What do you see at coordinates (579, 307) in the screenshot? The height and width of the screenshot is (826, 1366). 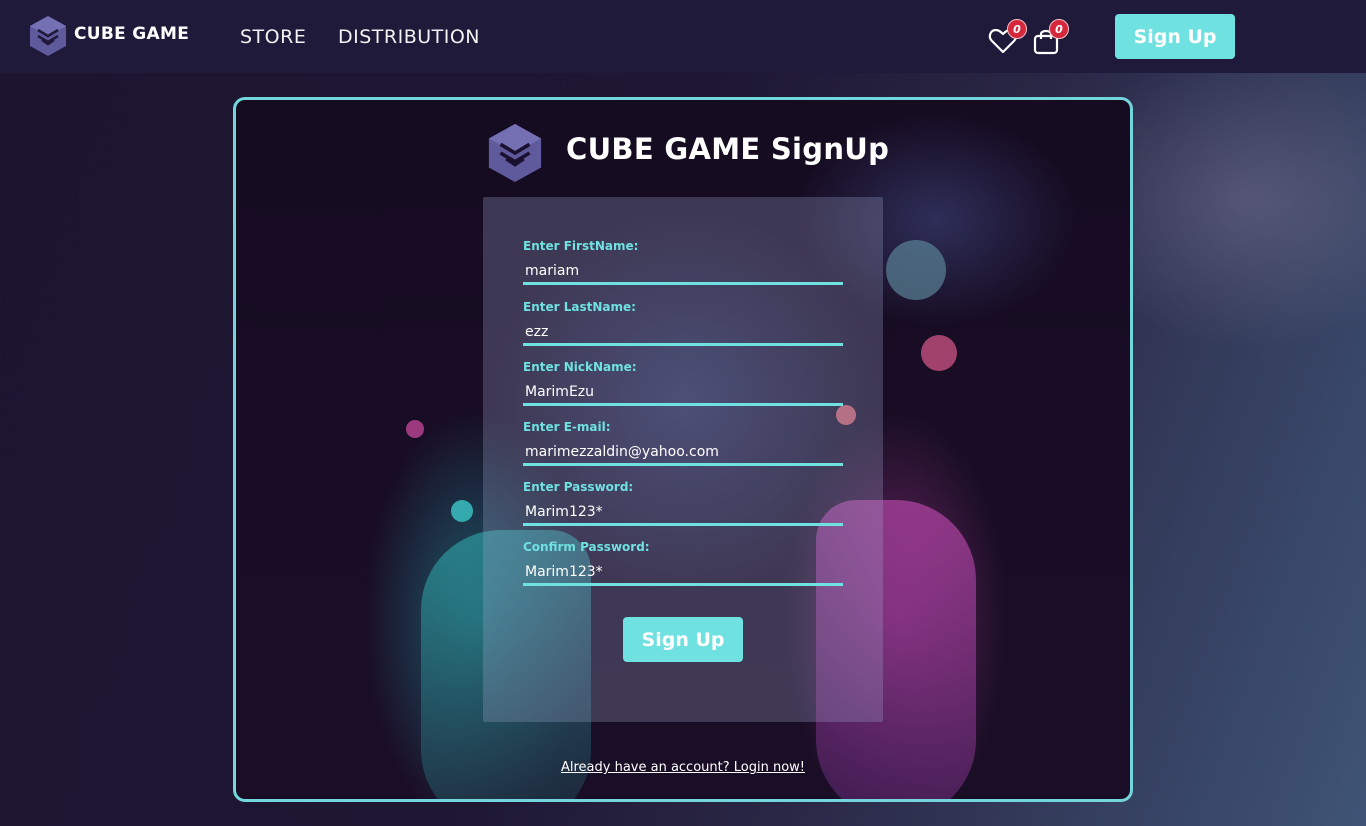 I see `lastname-label: Enter LastName:` at bounding box center [579, 307].